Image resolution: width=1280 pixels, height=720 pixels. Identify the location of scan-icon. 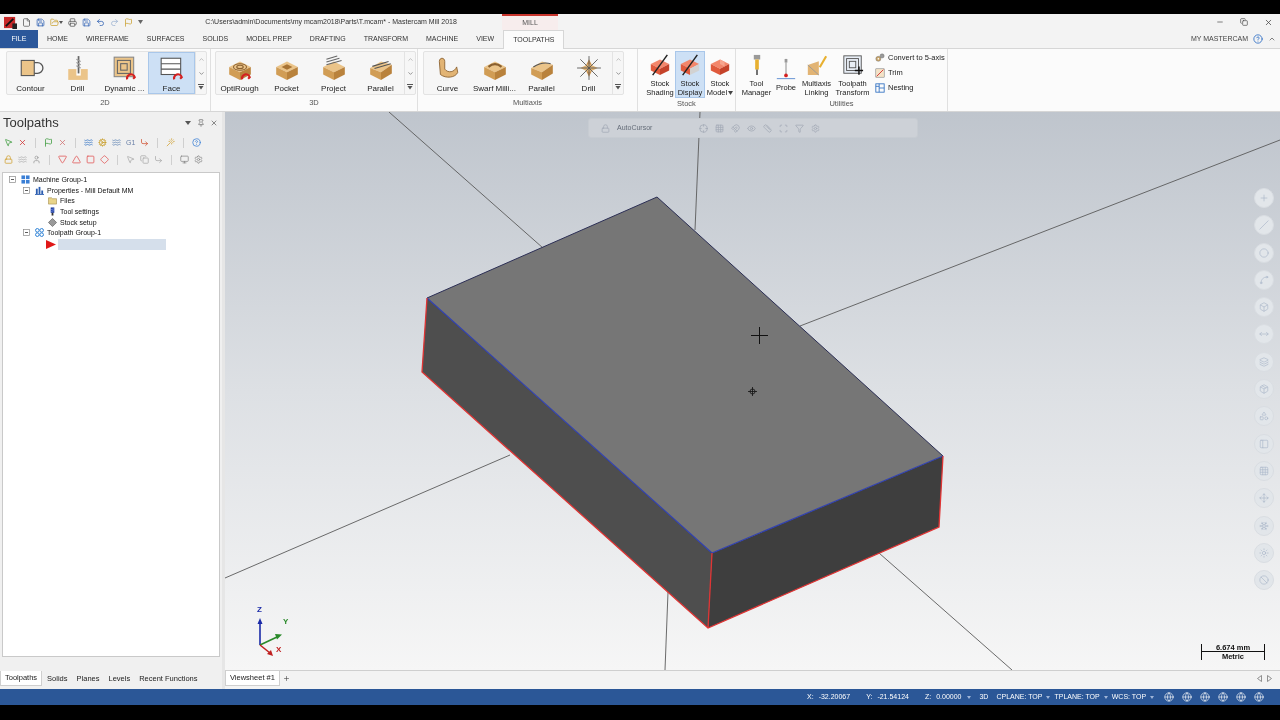
(784, 128).